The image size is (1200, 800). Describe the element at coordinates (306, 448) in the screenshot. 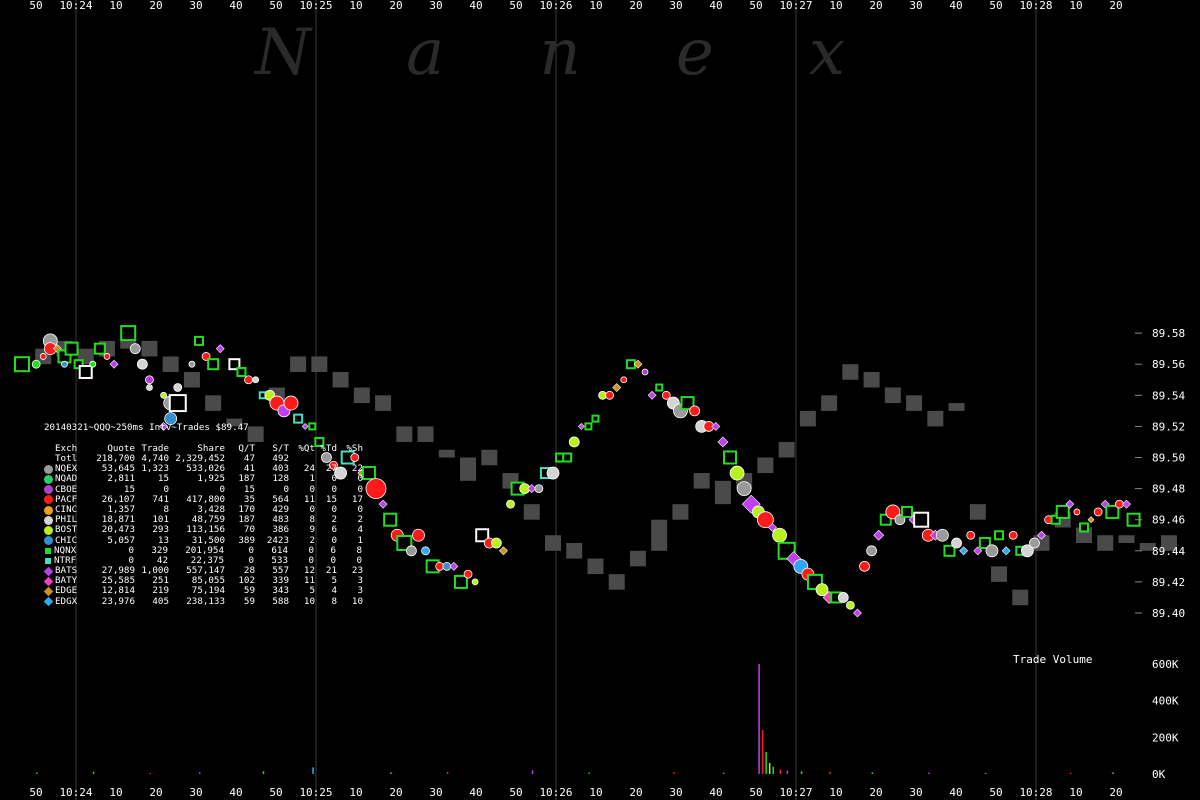

I see `stats-cell: %Qt` at that location.